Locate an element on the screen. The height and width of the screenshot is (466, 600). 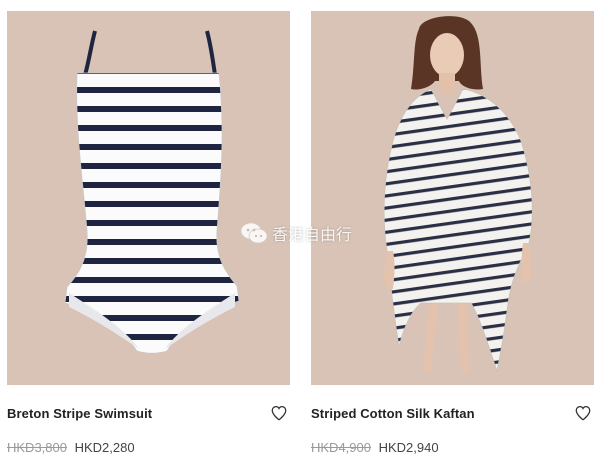
original-price: HKD4,900 is located at coordinates (341, 447).